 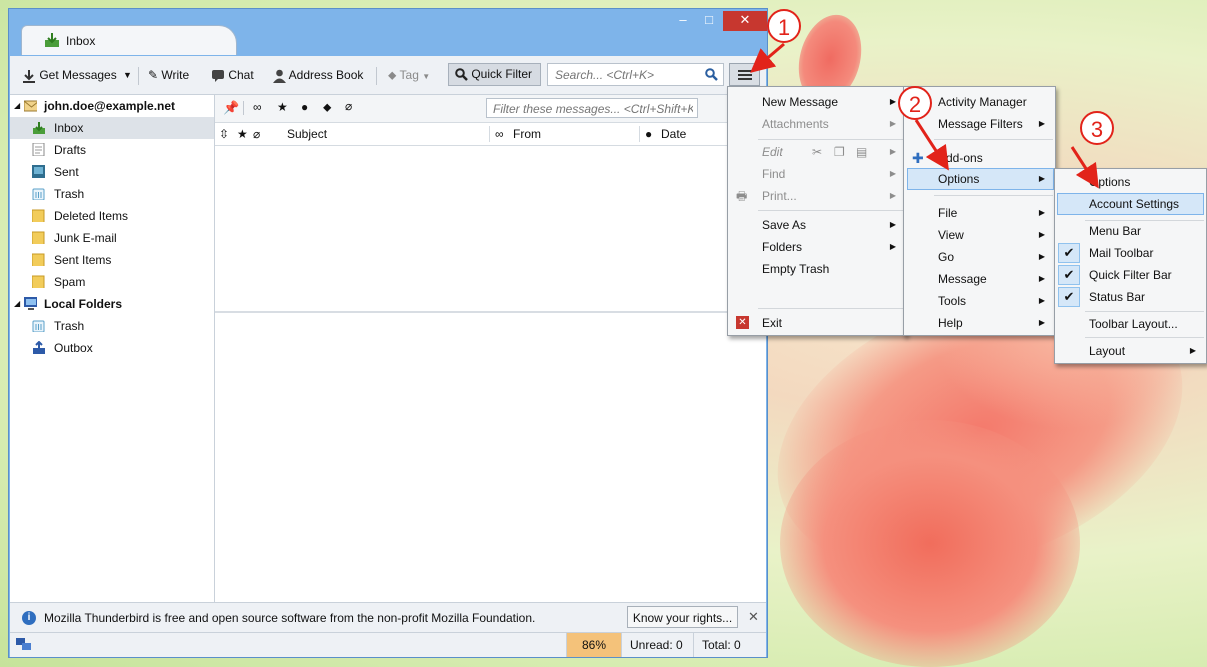 What do you see at coordinates (948, 213) in the screenshot?
I see `menu-label: File` at bounding box center [948, 213].